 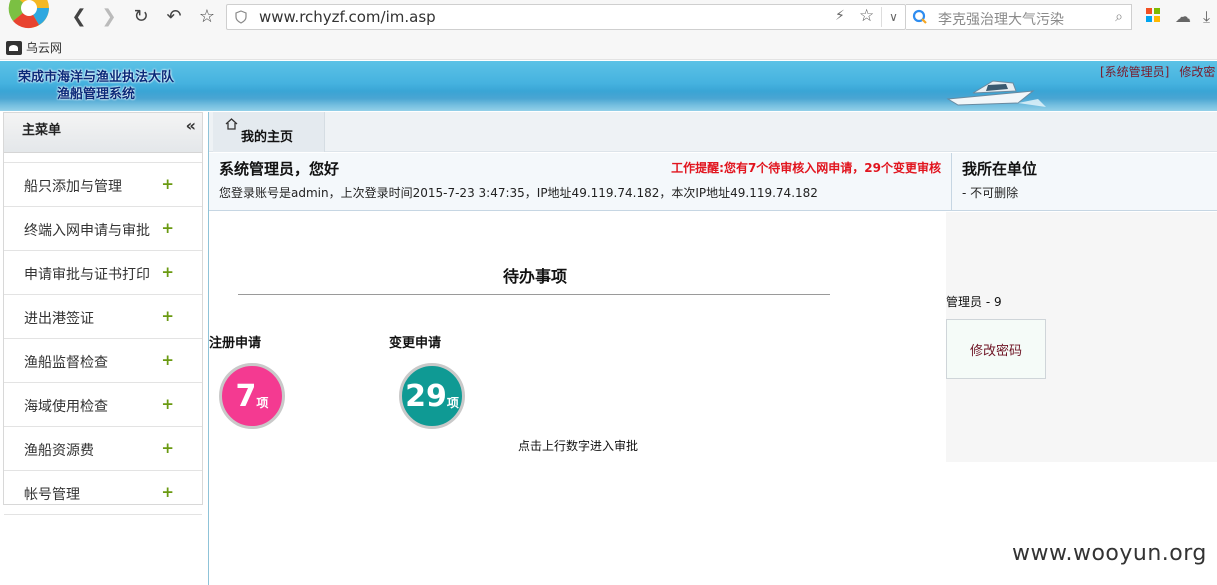 What do you see at coordinates (73, 187) in the screenshot?
I see `sidebar-item-label: 船只添加与管理` at bounding box center [73, 187].